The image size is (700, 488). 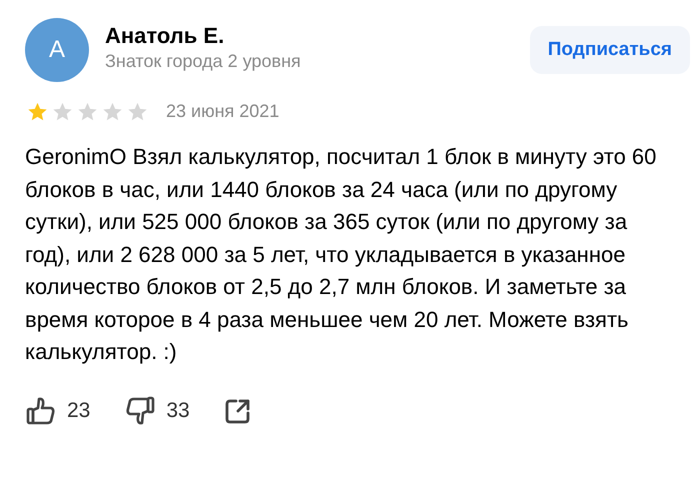 What do you see at coordinates (57, 410) in the screenshot?
I see `like-button: 23` at bounding box center [57, 410].